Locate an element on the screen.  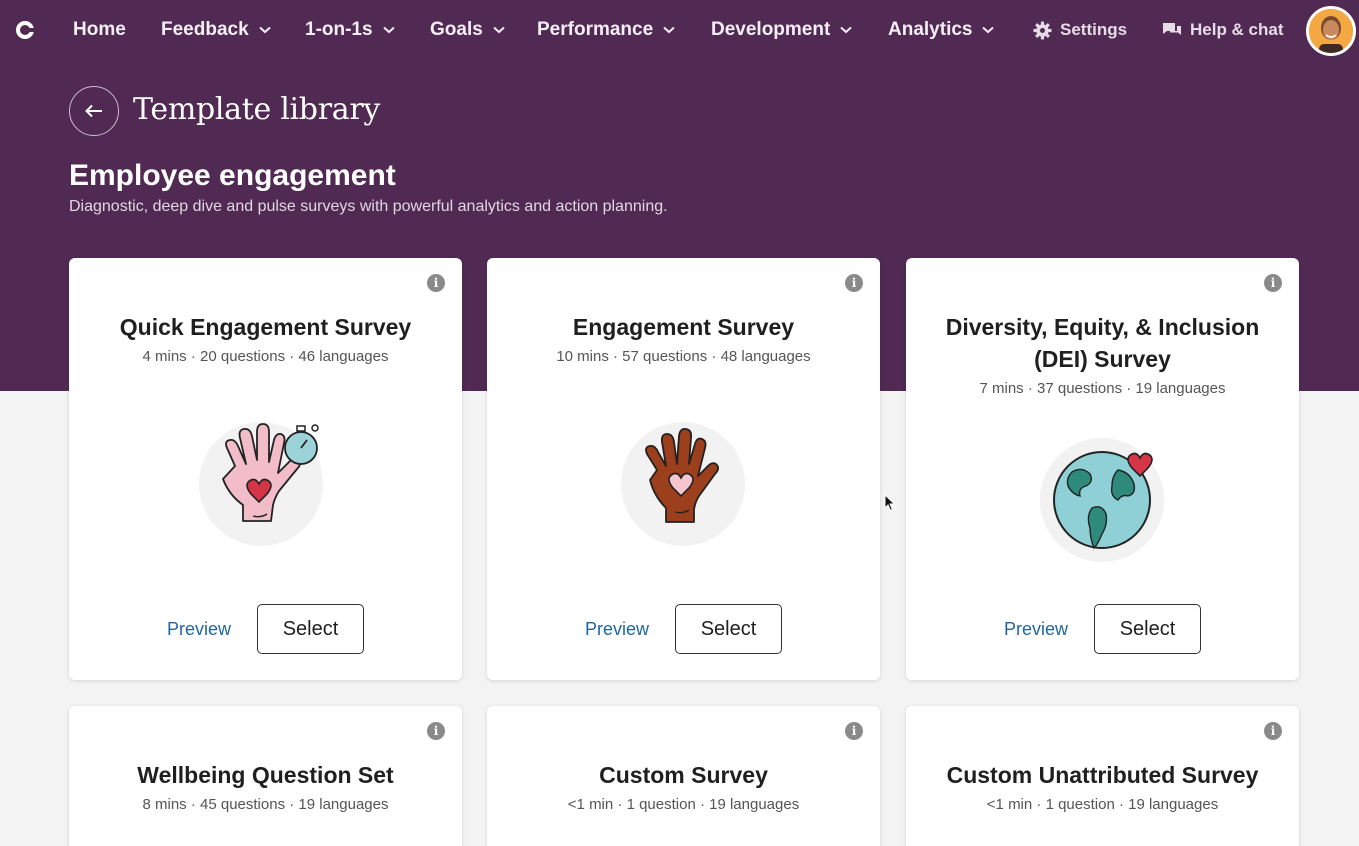
nav-feedback: Feedback is located at coordinates (216, 30).